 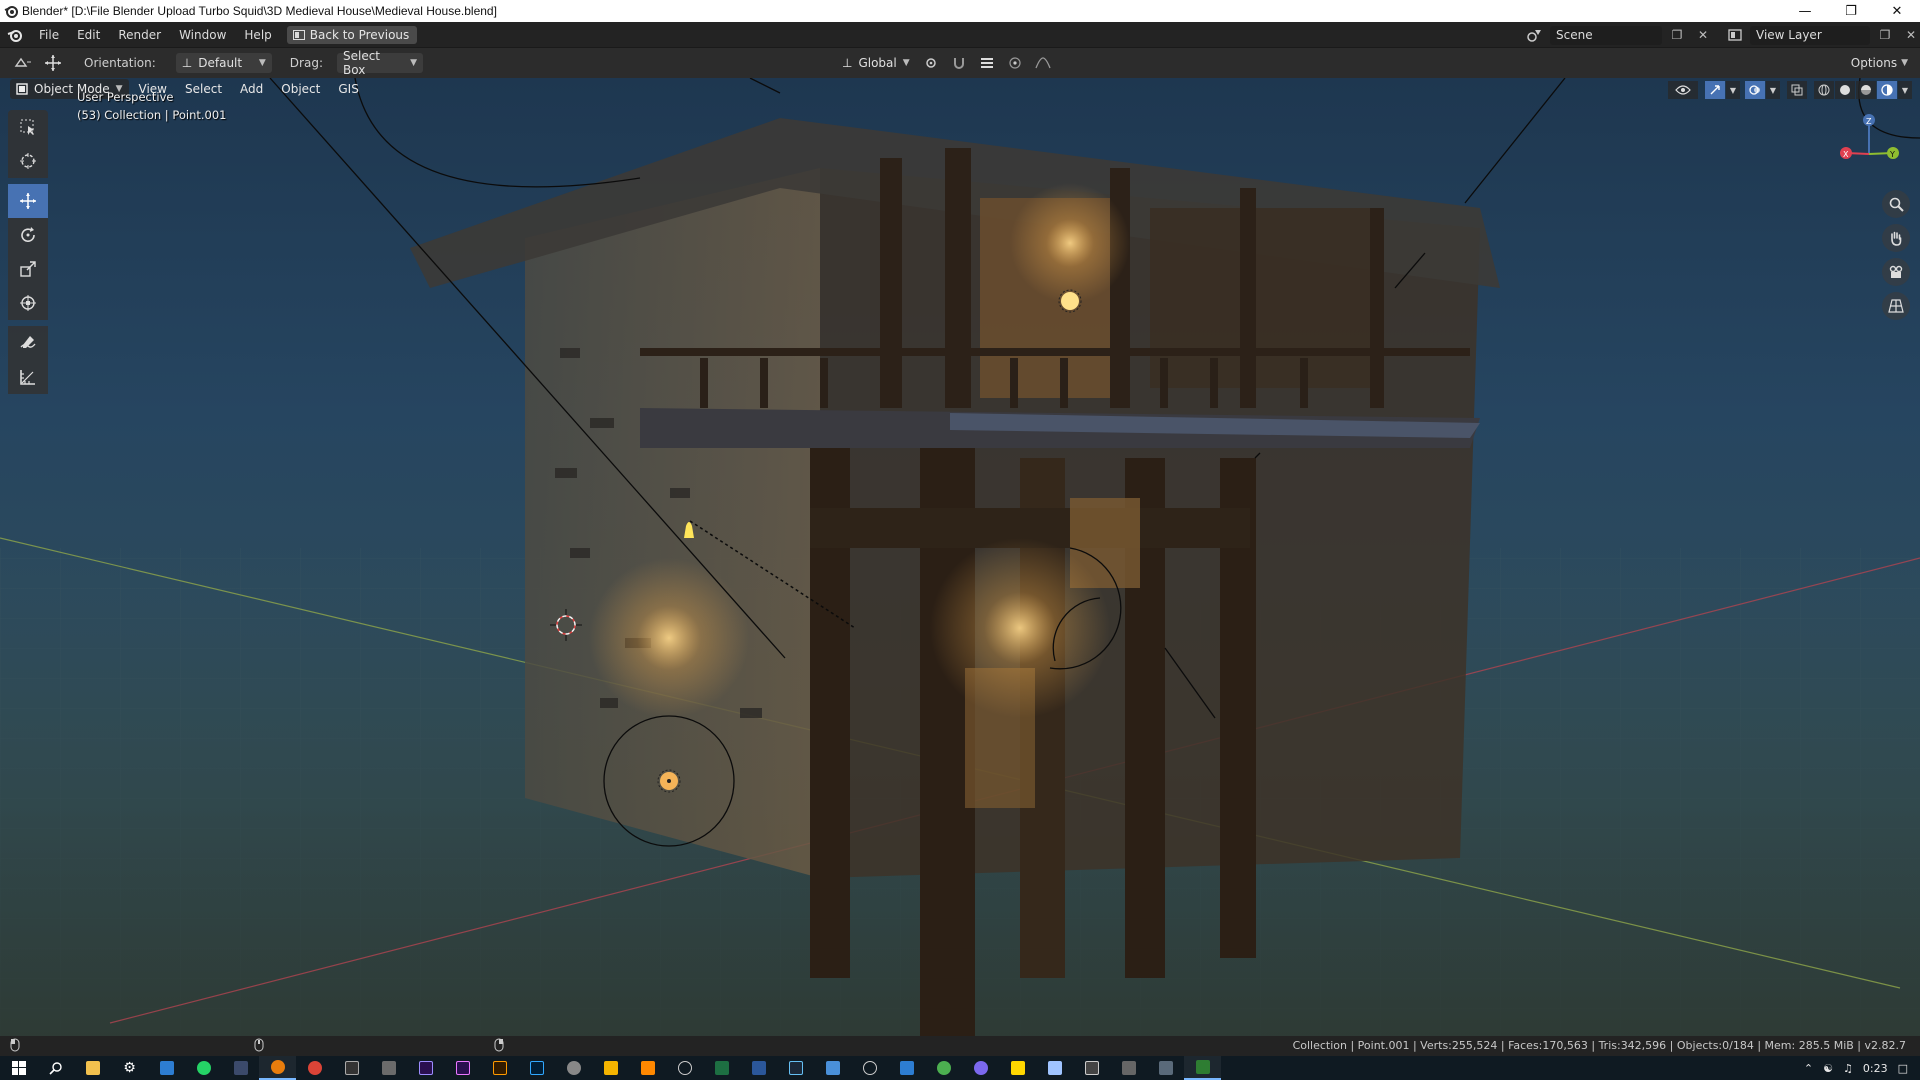 What do you see at coordinates (1808, 1068) in the screenshot?
I see `tray-chevron-up-icon: ⌃` at bounding box center [1808, 1068].